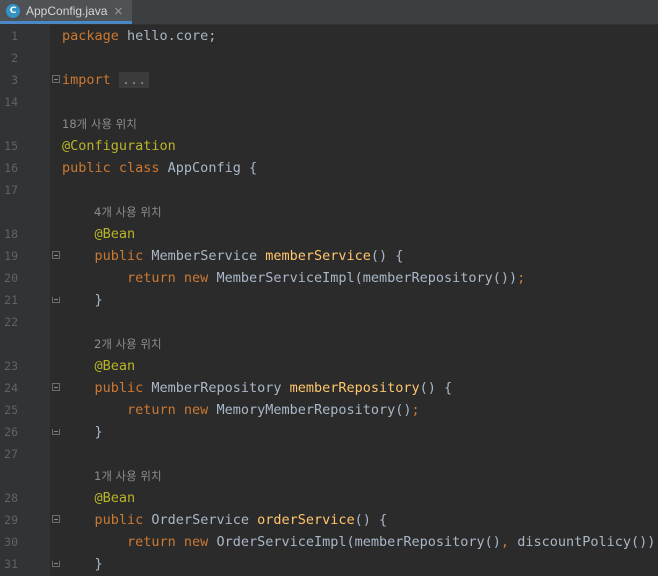 This screenshot has height=576, width=658. I want to click on keyword-token: public, so click(119, 388).